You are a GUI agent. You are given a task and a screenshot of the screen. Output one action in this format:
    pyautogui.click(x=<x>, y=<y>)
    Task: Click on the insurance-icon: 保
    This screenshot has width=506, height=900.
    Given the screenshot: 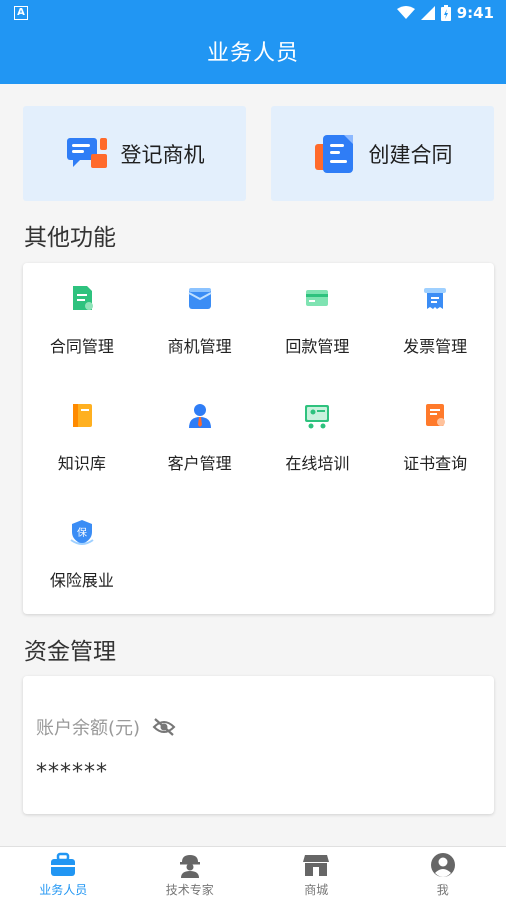 What is the action you would take?
    pyautogui.click(x=82, y=532)
    